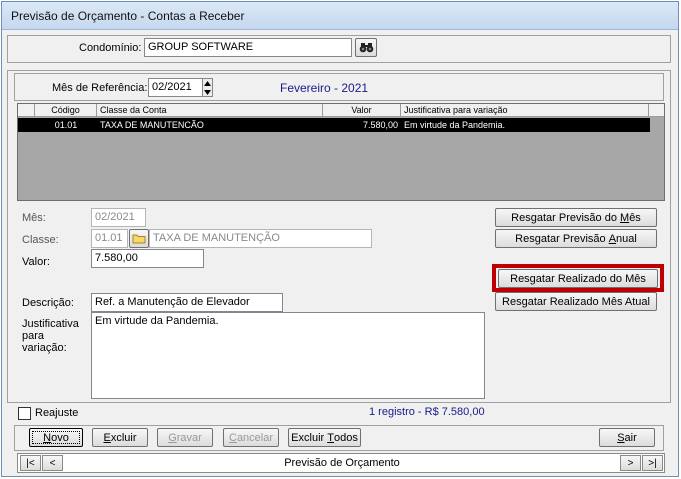 Image resolution: width=681 pixels, height=479 pixels. I want to click on classe-code-field: 01.01, so click(109, 238).